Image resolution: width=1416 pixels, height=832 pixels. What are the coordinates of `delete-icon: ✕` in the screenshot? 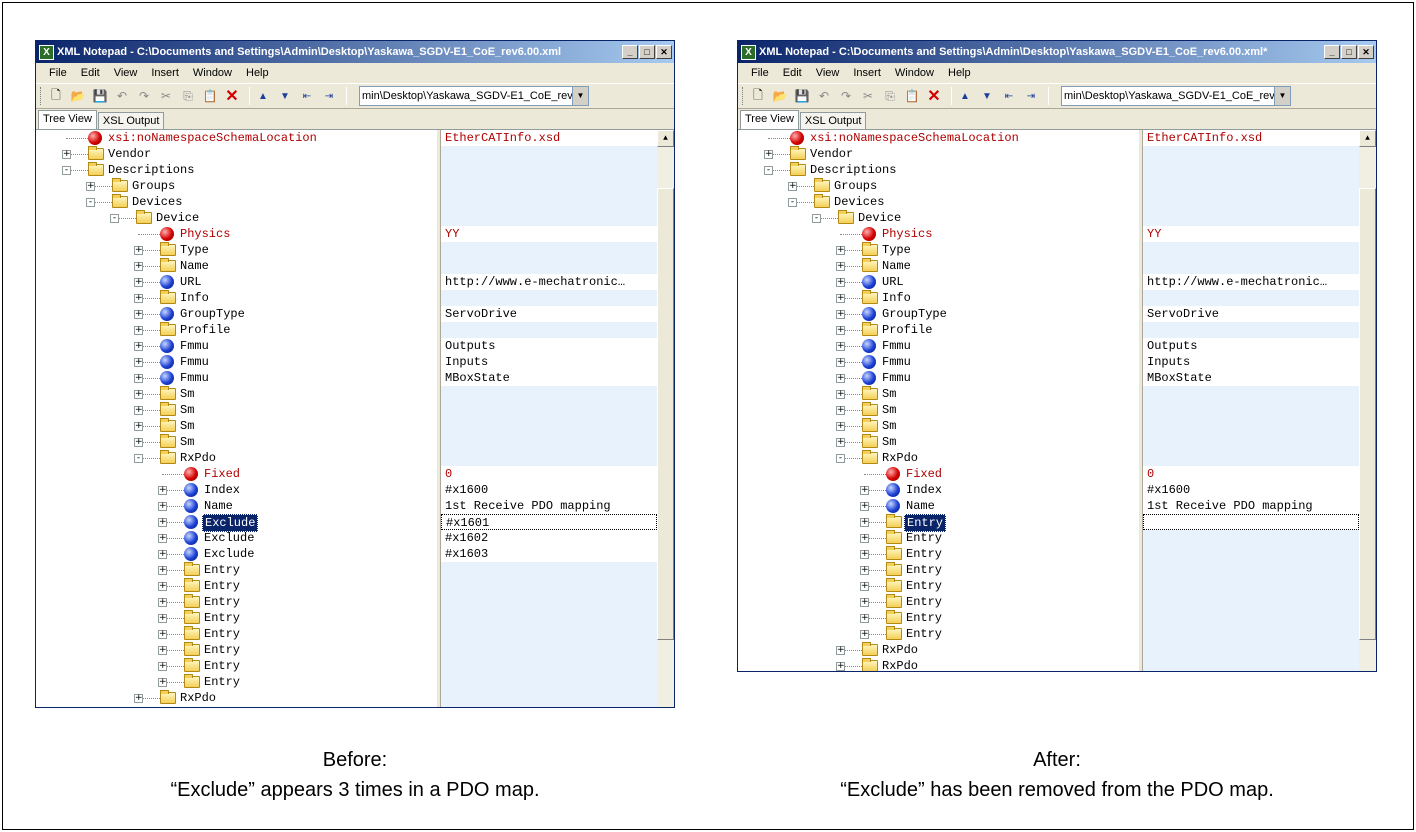 It's located at (934, 96).